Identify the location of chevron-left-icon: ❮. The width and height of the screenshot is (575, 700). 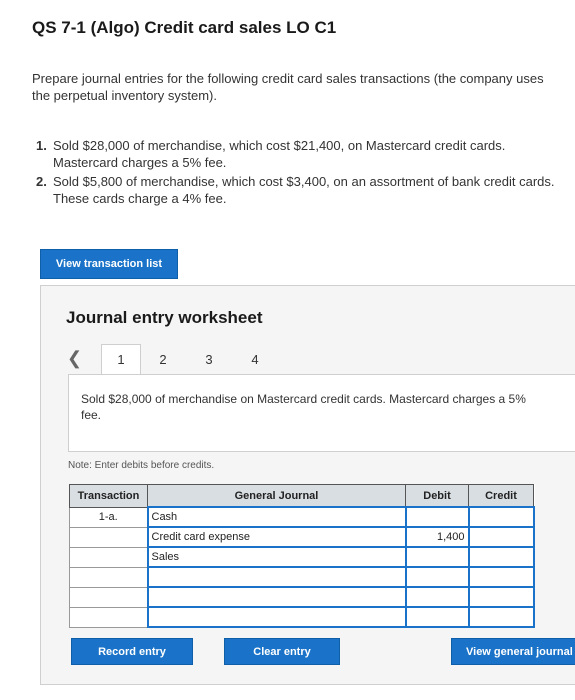
(74, 358).